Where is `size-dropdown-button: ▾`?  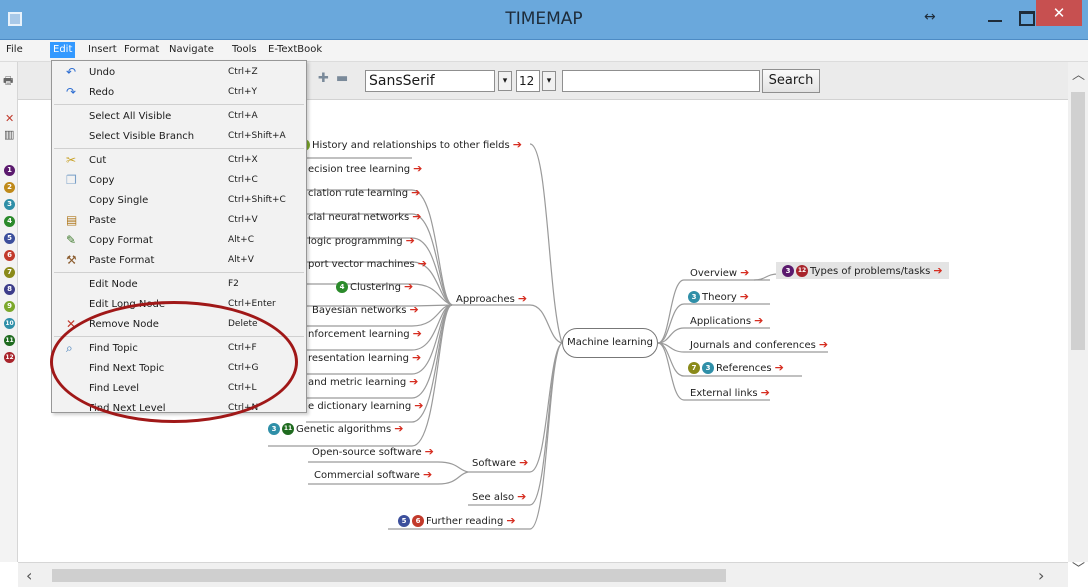 size-dropdown-button: ▾ is located at coordinates (549, 81).